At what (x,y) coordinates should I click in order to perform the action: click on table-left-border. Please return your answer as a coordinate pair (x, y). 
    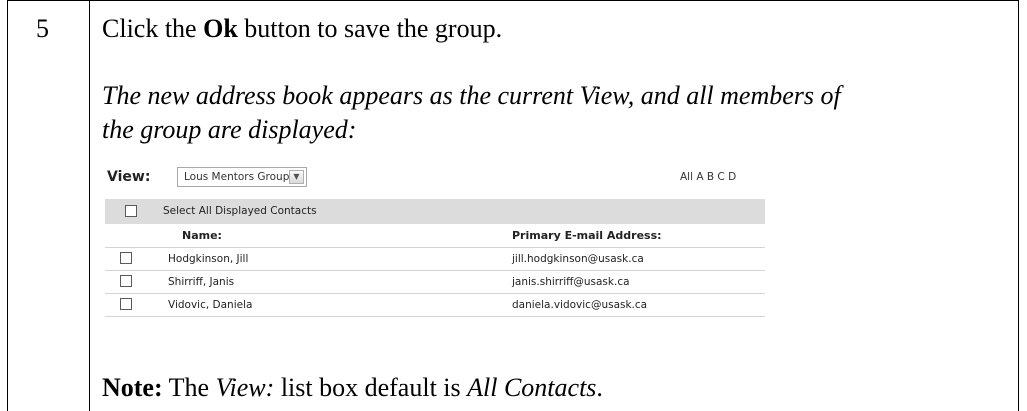
    Looking at the image, I should click on (7, 205).